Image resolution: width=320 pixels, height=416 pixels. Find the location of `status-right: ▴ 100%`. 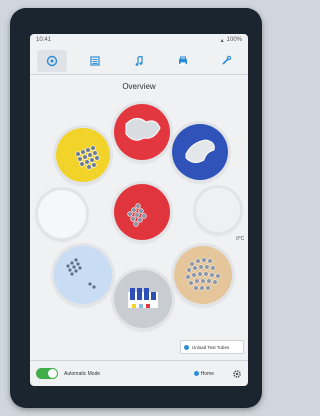

status-right: ▴ 100% is located at coordinates (231, 40).